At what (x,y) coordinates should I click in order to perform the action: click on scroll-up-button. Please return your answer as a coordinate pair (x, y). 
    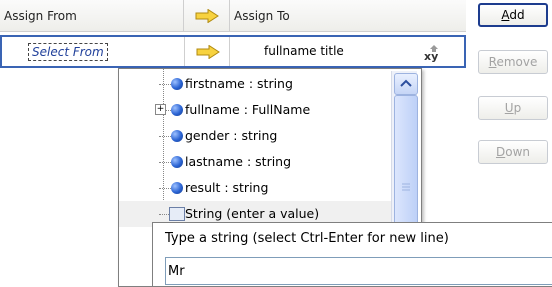
    Looking at the image, I should click on (406, 84).